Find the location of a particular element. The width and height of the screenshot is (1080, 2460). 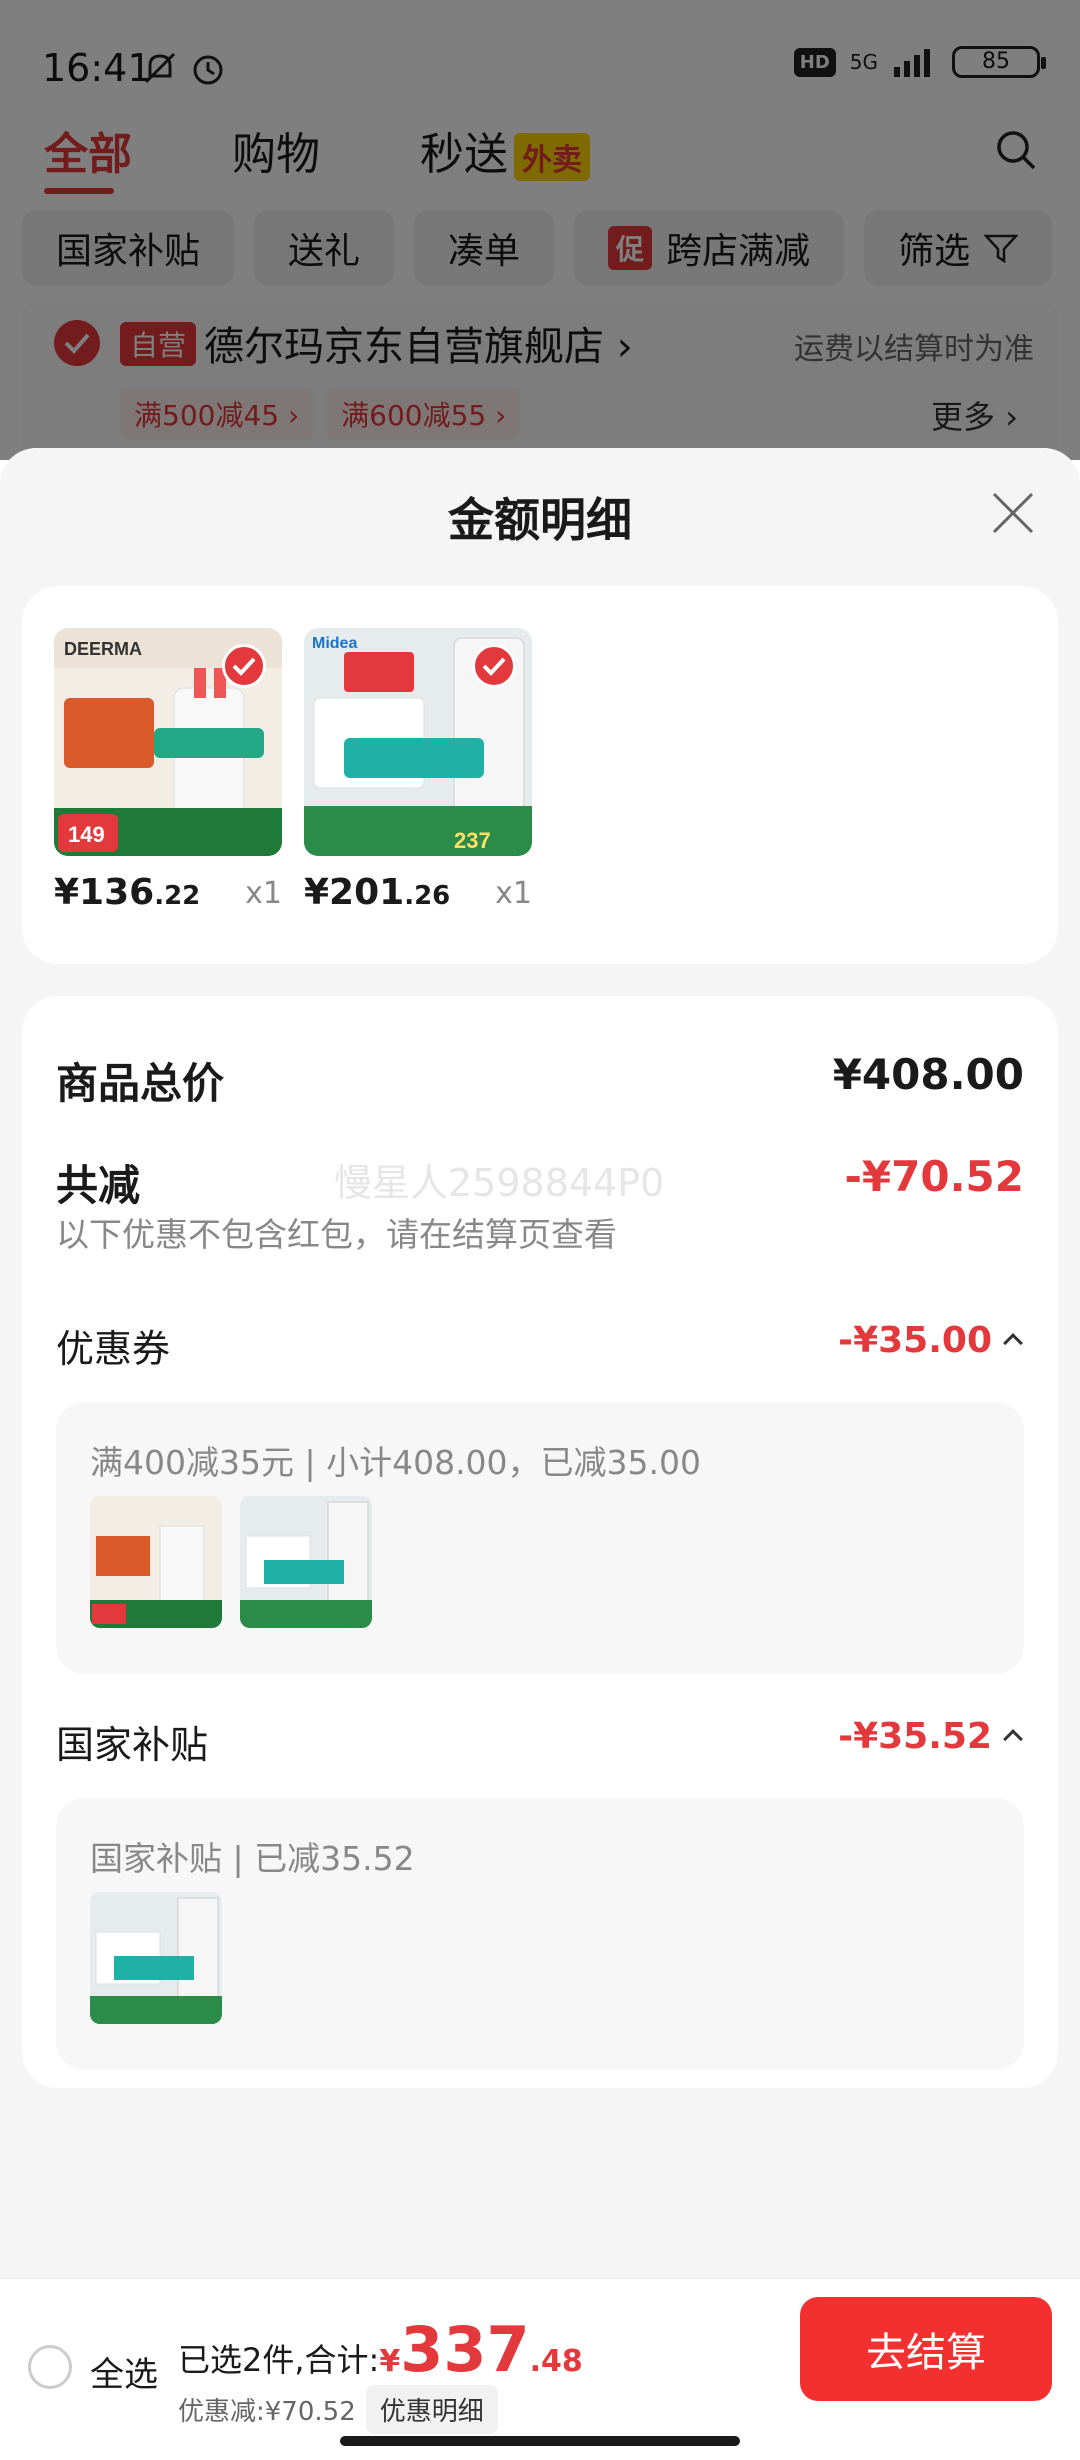

product-image-dryer: Midea 237 is located at coordinates (418, 742).